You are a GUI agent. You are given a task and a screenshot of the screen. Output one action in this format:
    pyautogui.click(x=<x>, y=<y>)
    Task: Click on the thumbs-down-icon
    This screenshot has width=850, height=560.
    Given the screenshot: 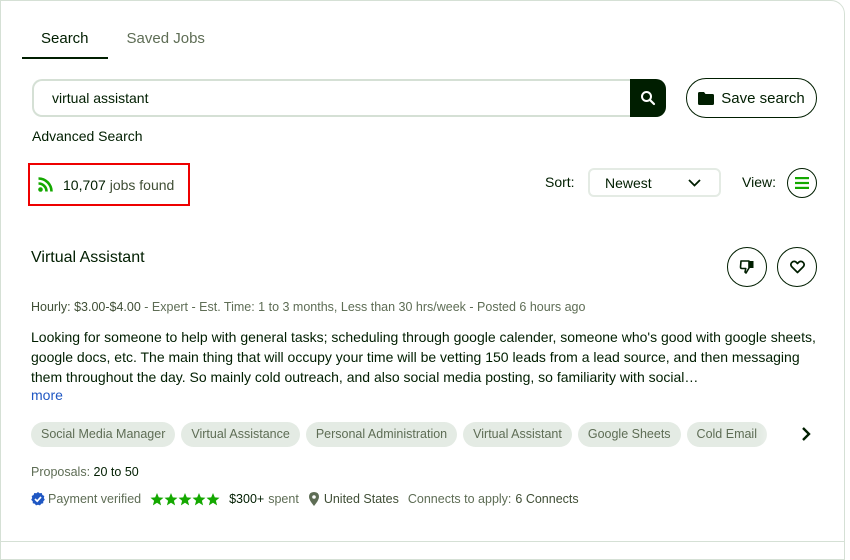 What is the action you would take?
    pyautogui.click(x=746, y=267)
    